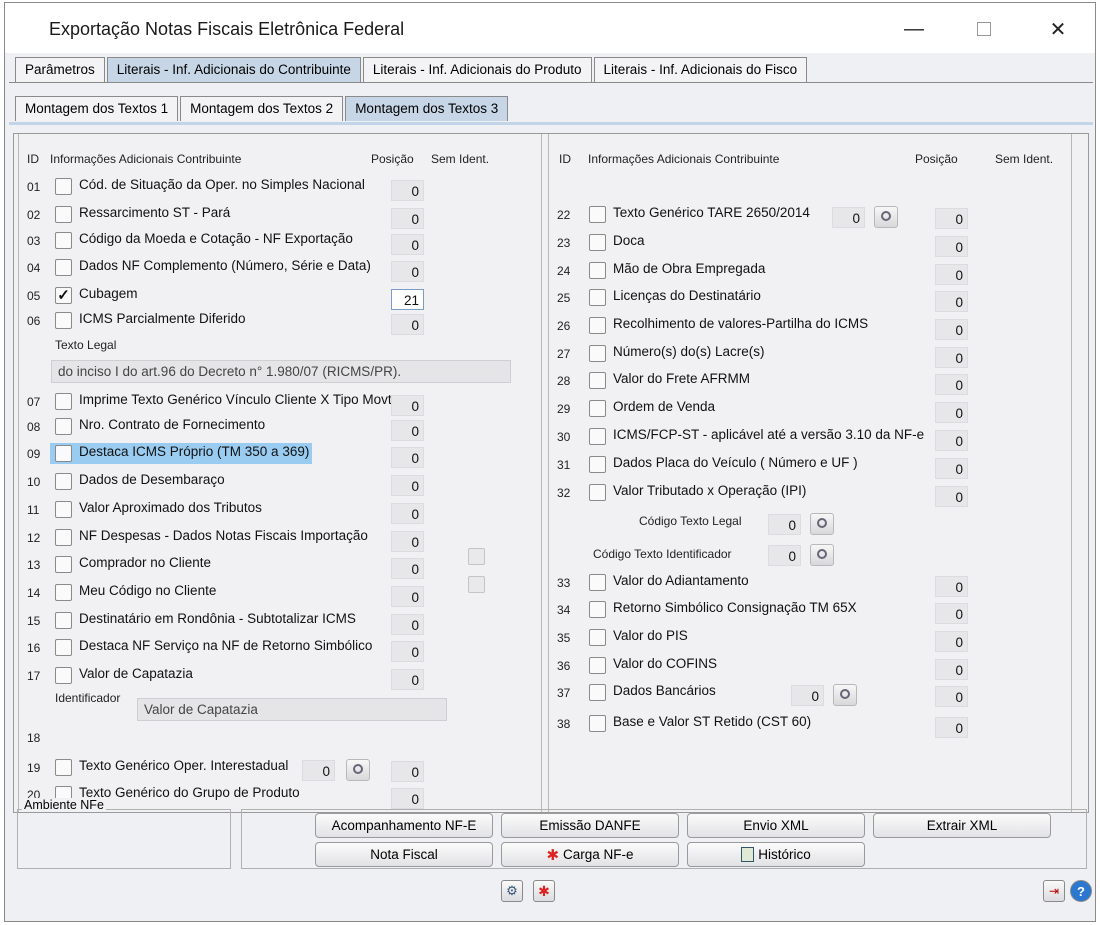 The height and width of the screenshot is (925, 1100). What do you see at coordinates (60, 69) in the screenshot?
I see `tab-parametros: Parâmetros` at bounding box center [60, 69].